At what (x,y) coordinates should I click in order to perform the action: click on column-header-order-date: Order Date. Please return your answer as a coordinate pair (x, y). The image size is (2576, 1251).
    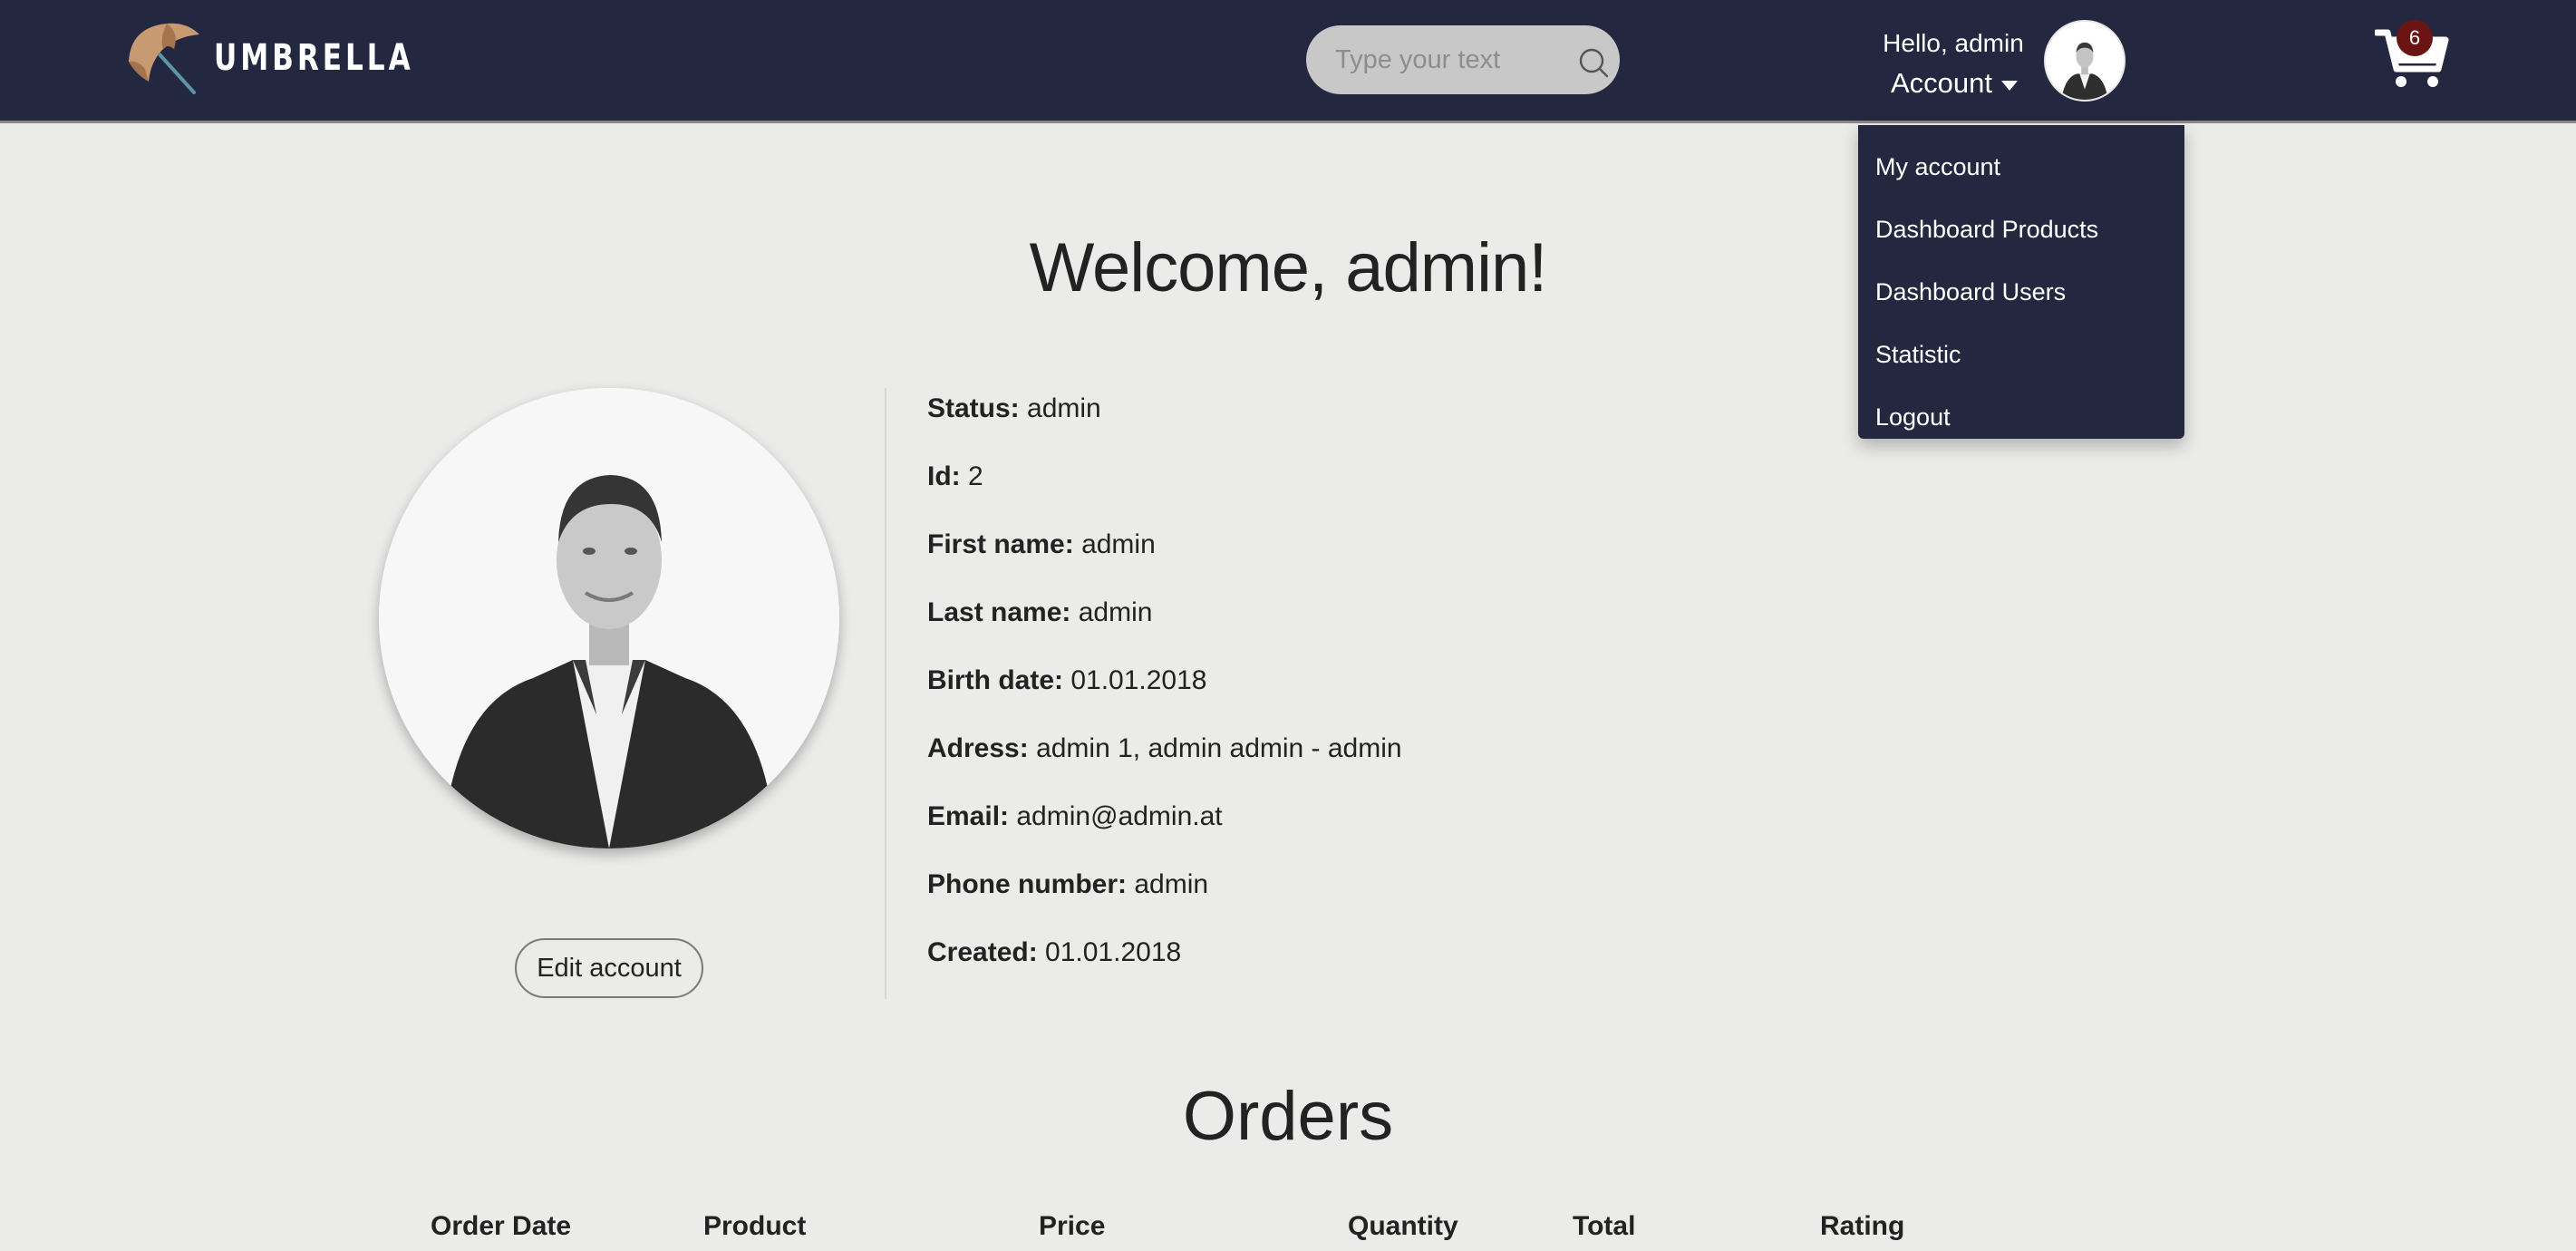
    Looking at the image, I should click on (501, 1226).